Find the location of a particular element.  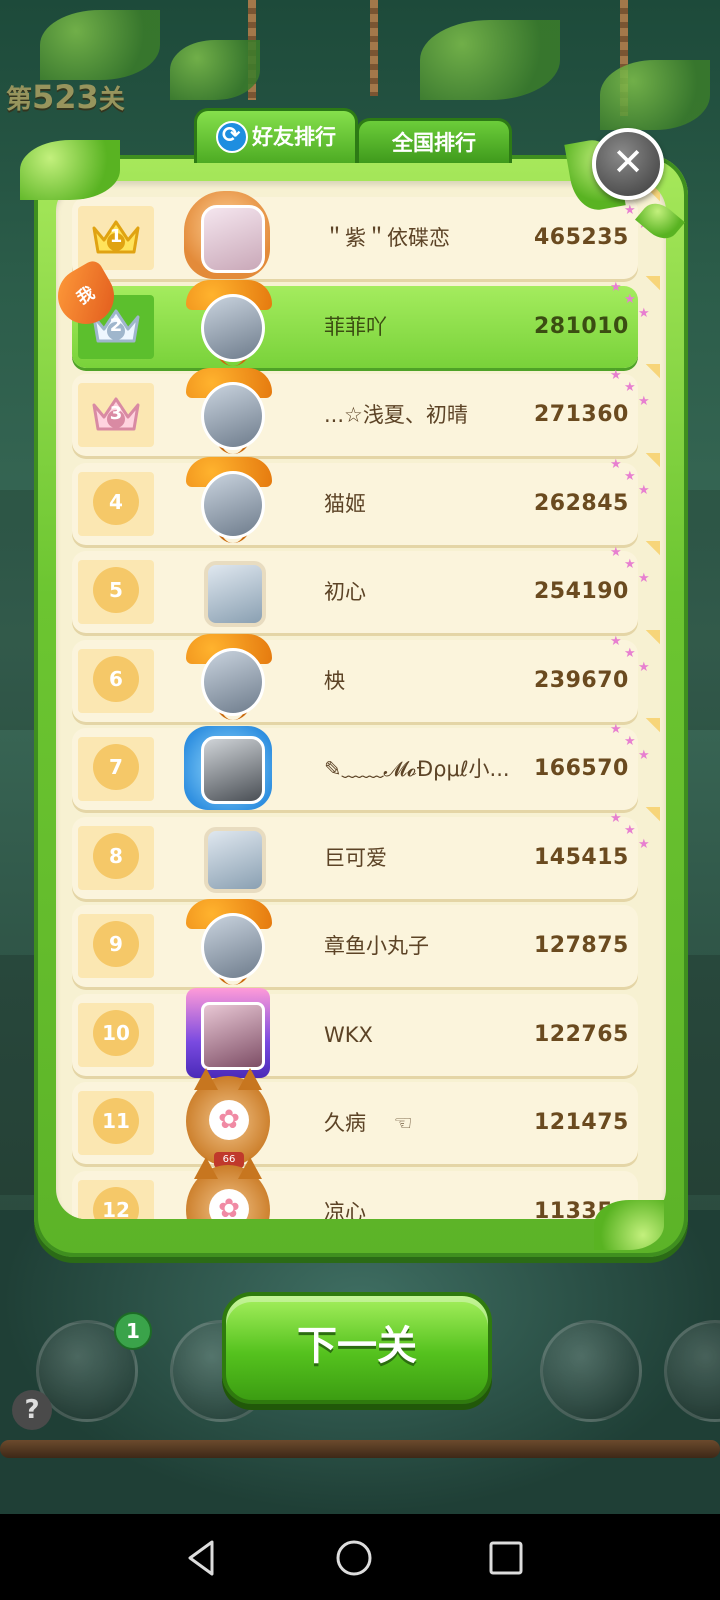

player-score: 121475 is located at coordinates (581, 1122).